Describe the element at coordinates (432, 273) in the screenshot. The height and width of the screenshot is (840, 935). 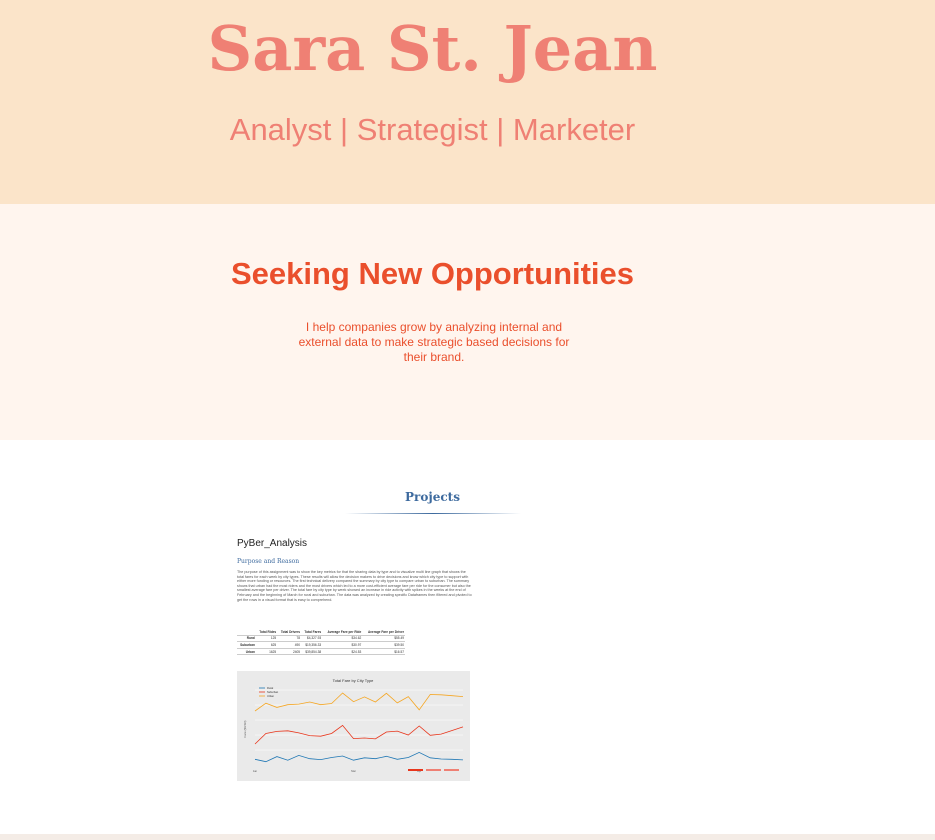
I see `intro-title: Seeking New Opportunities` at that location.